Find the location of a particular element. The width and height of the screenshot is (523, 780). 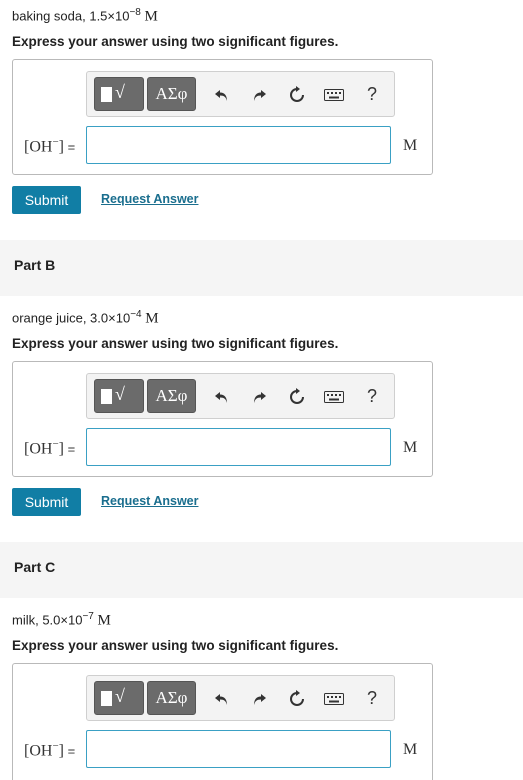

question-prompt-c: milk, 5.0×10−7 M is located at coordinates (61, 620).